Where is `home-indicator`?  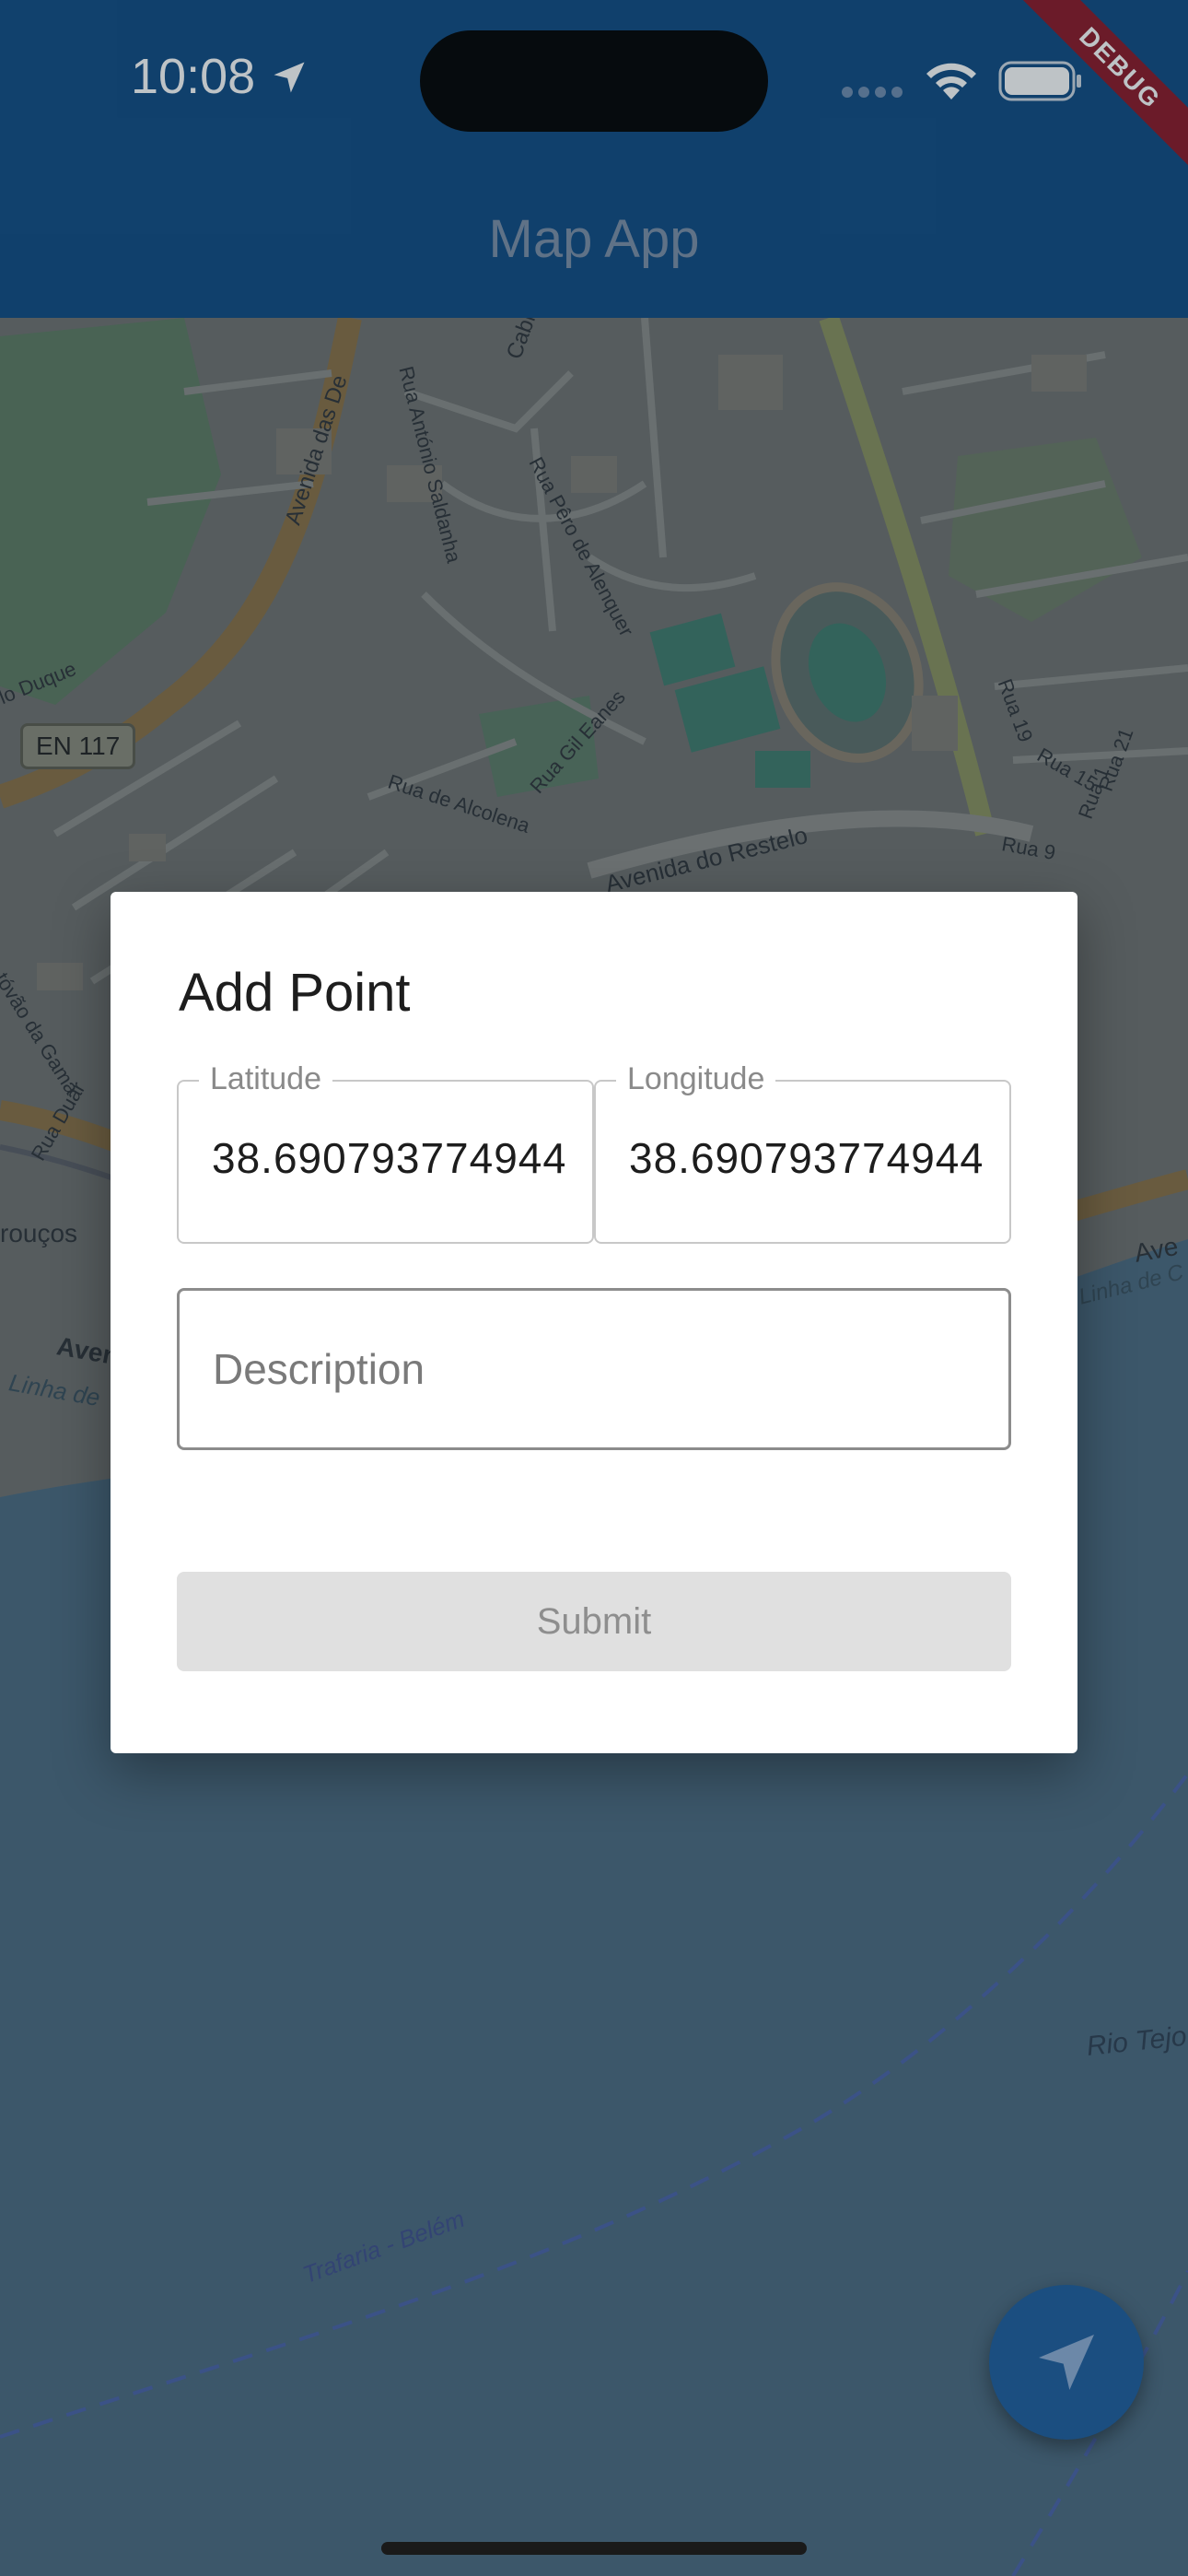 home-indicator is located at coordinates (594, 2548).